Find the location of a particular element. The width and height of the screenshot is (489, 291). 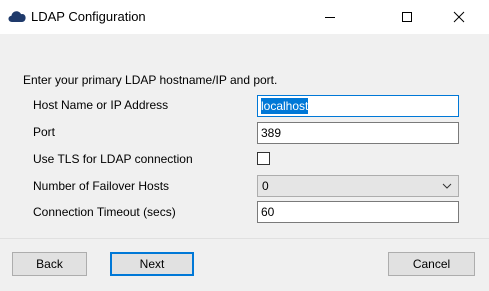

minimize-button is located at coordinates (330, 17).